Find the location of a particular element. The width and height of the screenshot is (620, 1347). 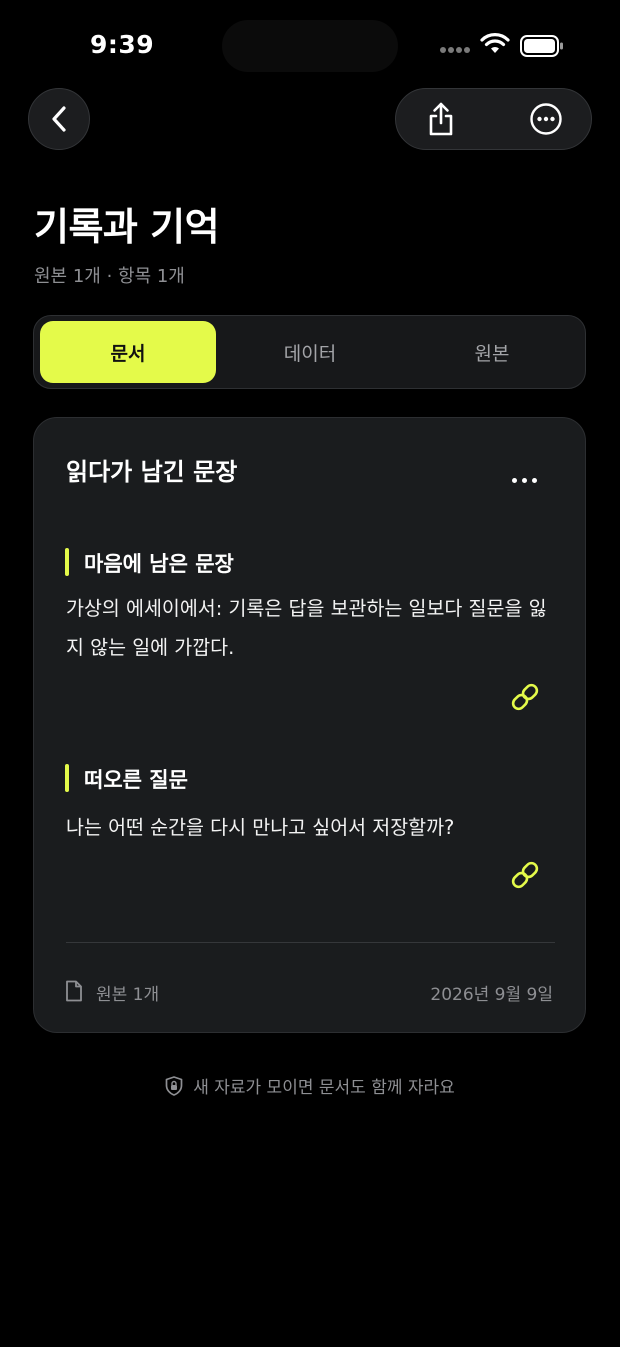

dynamic-island is located at coordinates (310, 46).